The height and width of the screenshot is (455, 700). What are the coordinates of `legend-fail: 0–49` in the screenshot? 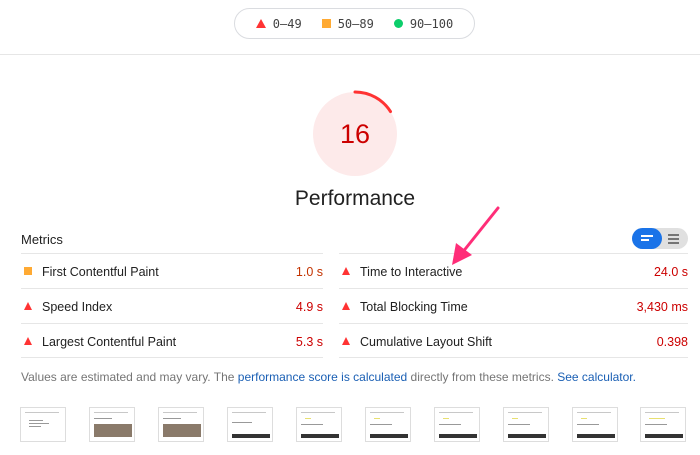 It's located at (278, 23).